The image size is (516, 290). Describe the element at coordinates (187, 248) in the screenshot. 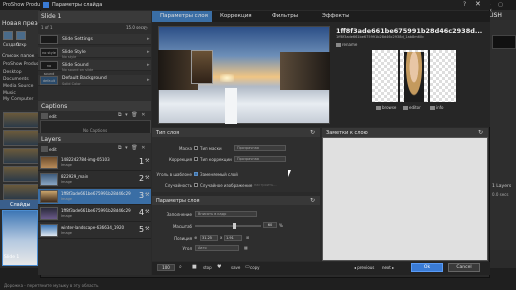

I see `angle-label: Угол` at that location.